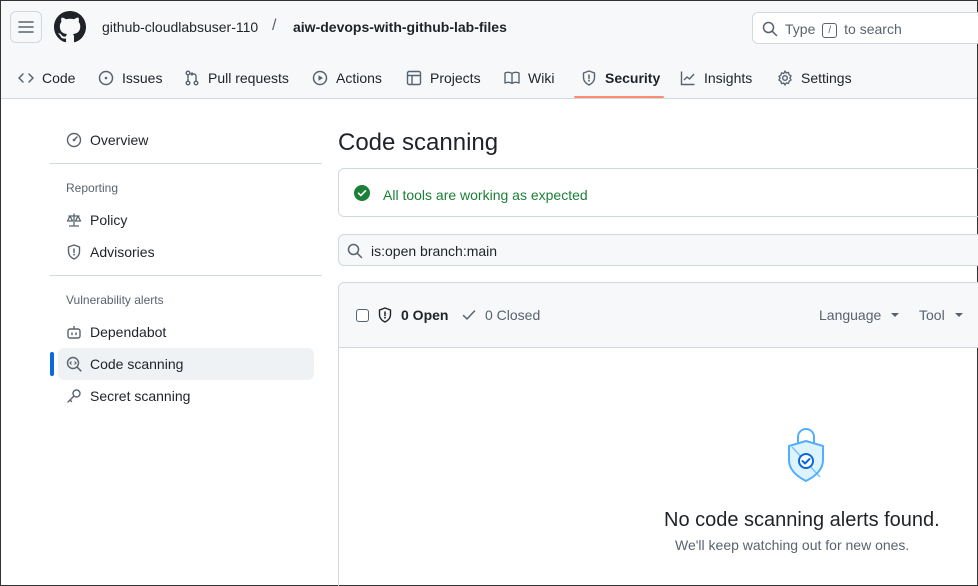  Describe the element at coordinates (186, 364) in the screenshot. I see `sidebar-item-code-scanning: Code scanning` at that location.